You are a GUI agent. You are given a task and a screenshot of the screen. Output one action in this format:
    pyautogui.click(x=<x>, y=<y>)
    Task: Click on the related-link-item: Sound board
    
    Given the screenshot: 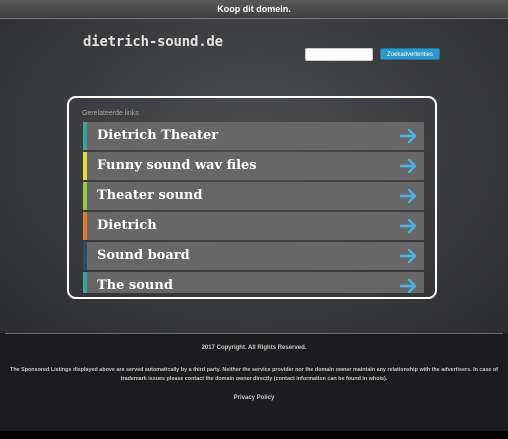 What is the action you would take?
    pyautogui.click(x=253, y=256)
    